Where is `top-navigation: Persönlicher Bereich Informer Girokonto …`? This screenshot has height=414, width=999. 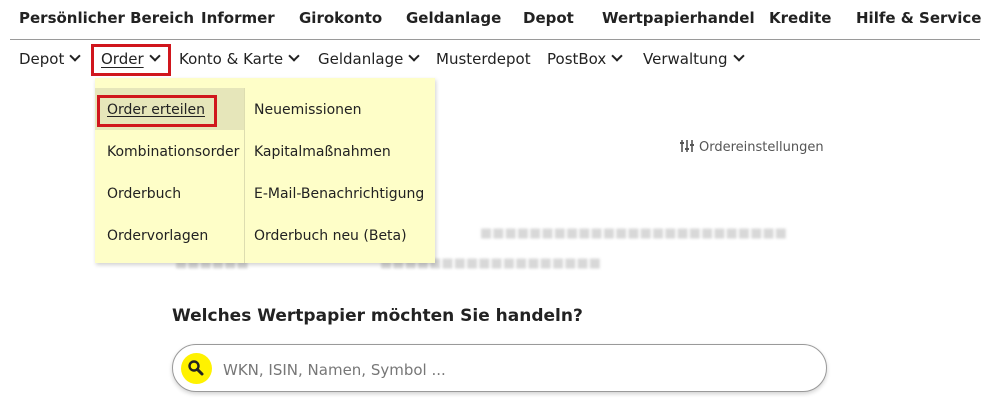 top-navigation: Persönlicher Bereich Informer Girokonto … is located at coordinates (499, 19).